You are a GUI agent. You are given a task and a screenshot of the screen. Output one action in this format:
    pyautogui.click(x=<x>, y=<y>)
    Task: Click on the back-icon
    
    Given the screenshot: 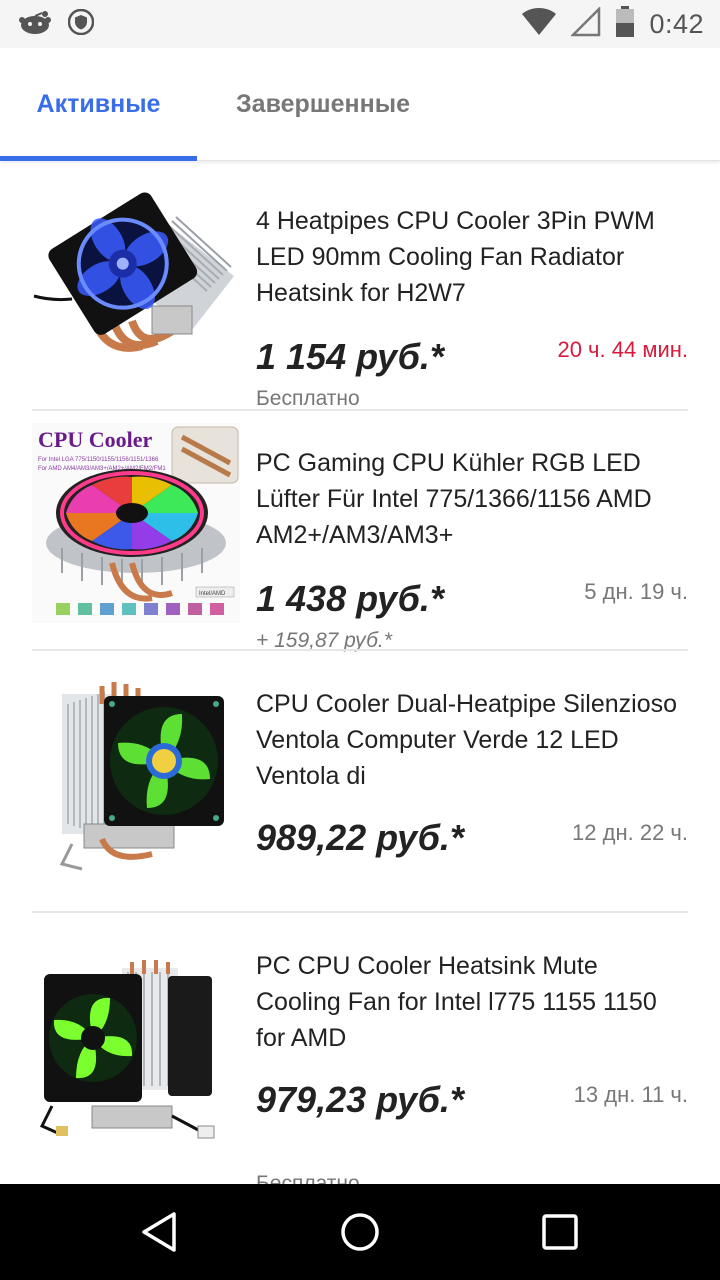 What is the action you would take?
    pyautogui.click(x=159, y=1232)
    